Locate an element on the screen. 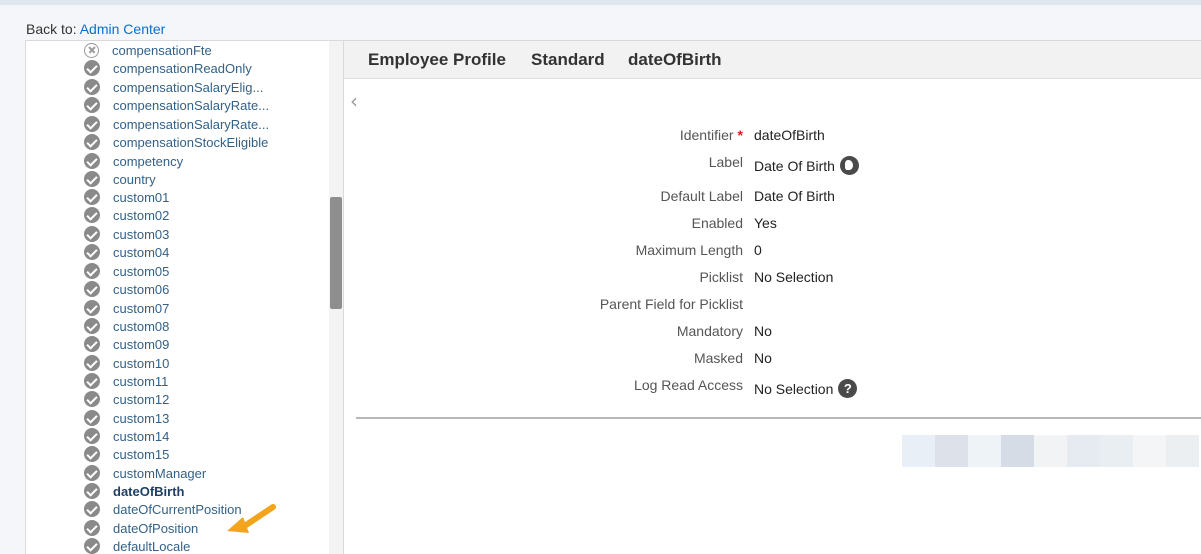 The width and height of the screenshot is (1201, 554). field-list-item: custom14 is located at coordinates (126, 436).